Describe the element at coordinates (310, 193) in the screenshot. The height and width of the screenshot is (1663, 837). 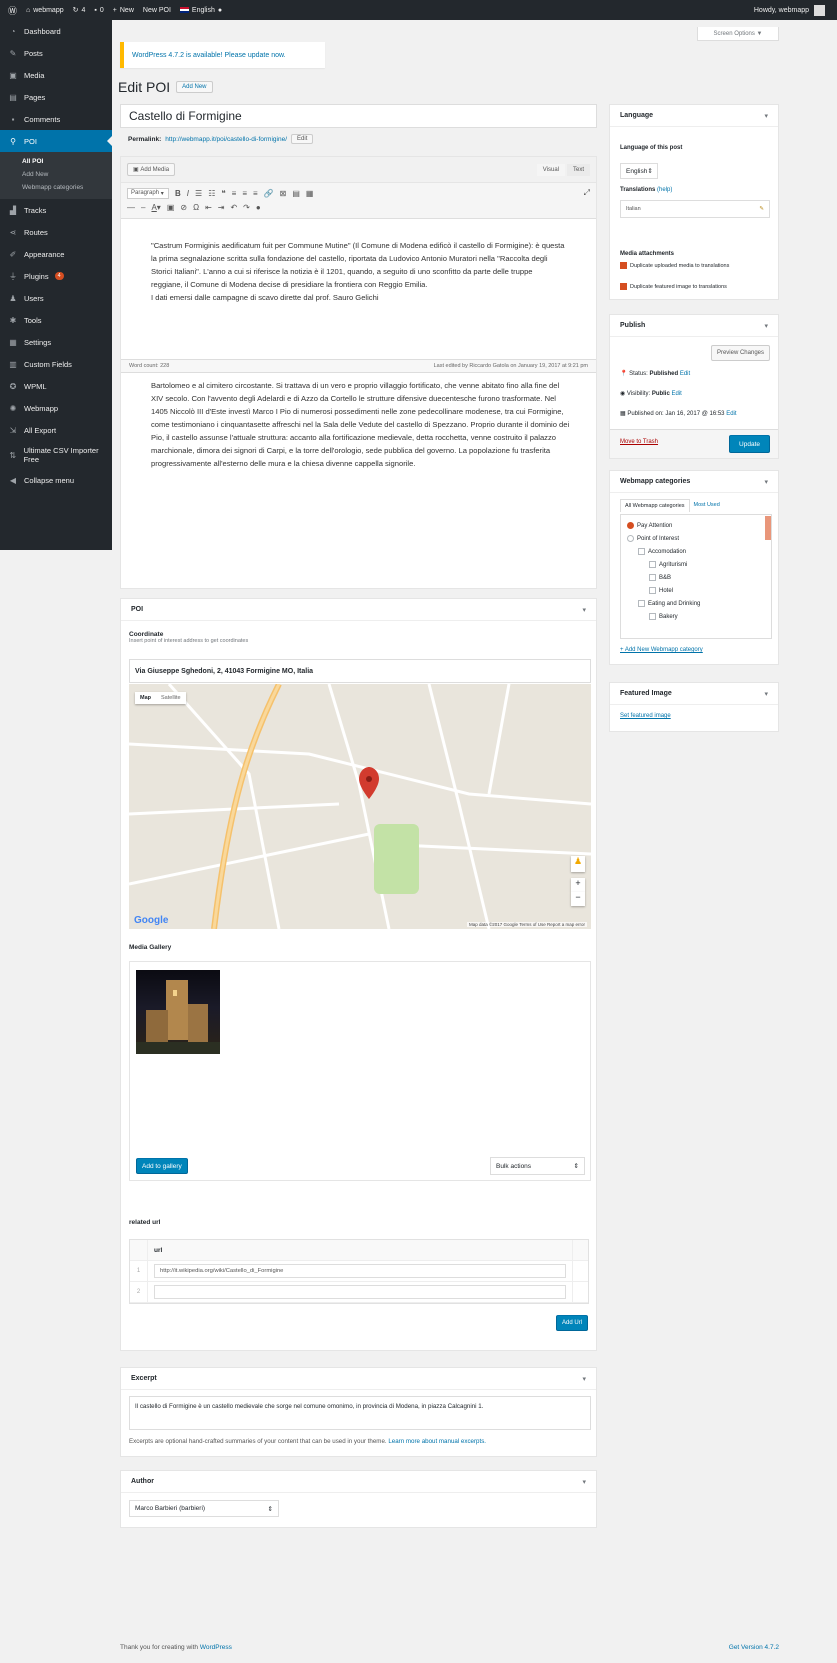
I see `toolbar-toggle-icon: ▦` at that location.